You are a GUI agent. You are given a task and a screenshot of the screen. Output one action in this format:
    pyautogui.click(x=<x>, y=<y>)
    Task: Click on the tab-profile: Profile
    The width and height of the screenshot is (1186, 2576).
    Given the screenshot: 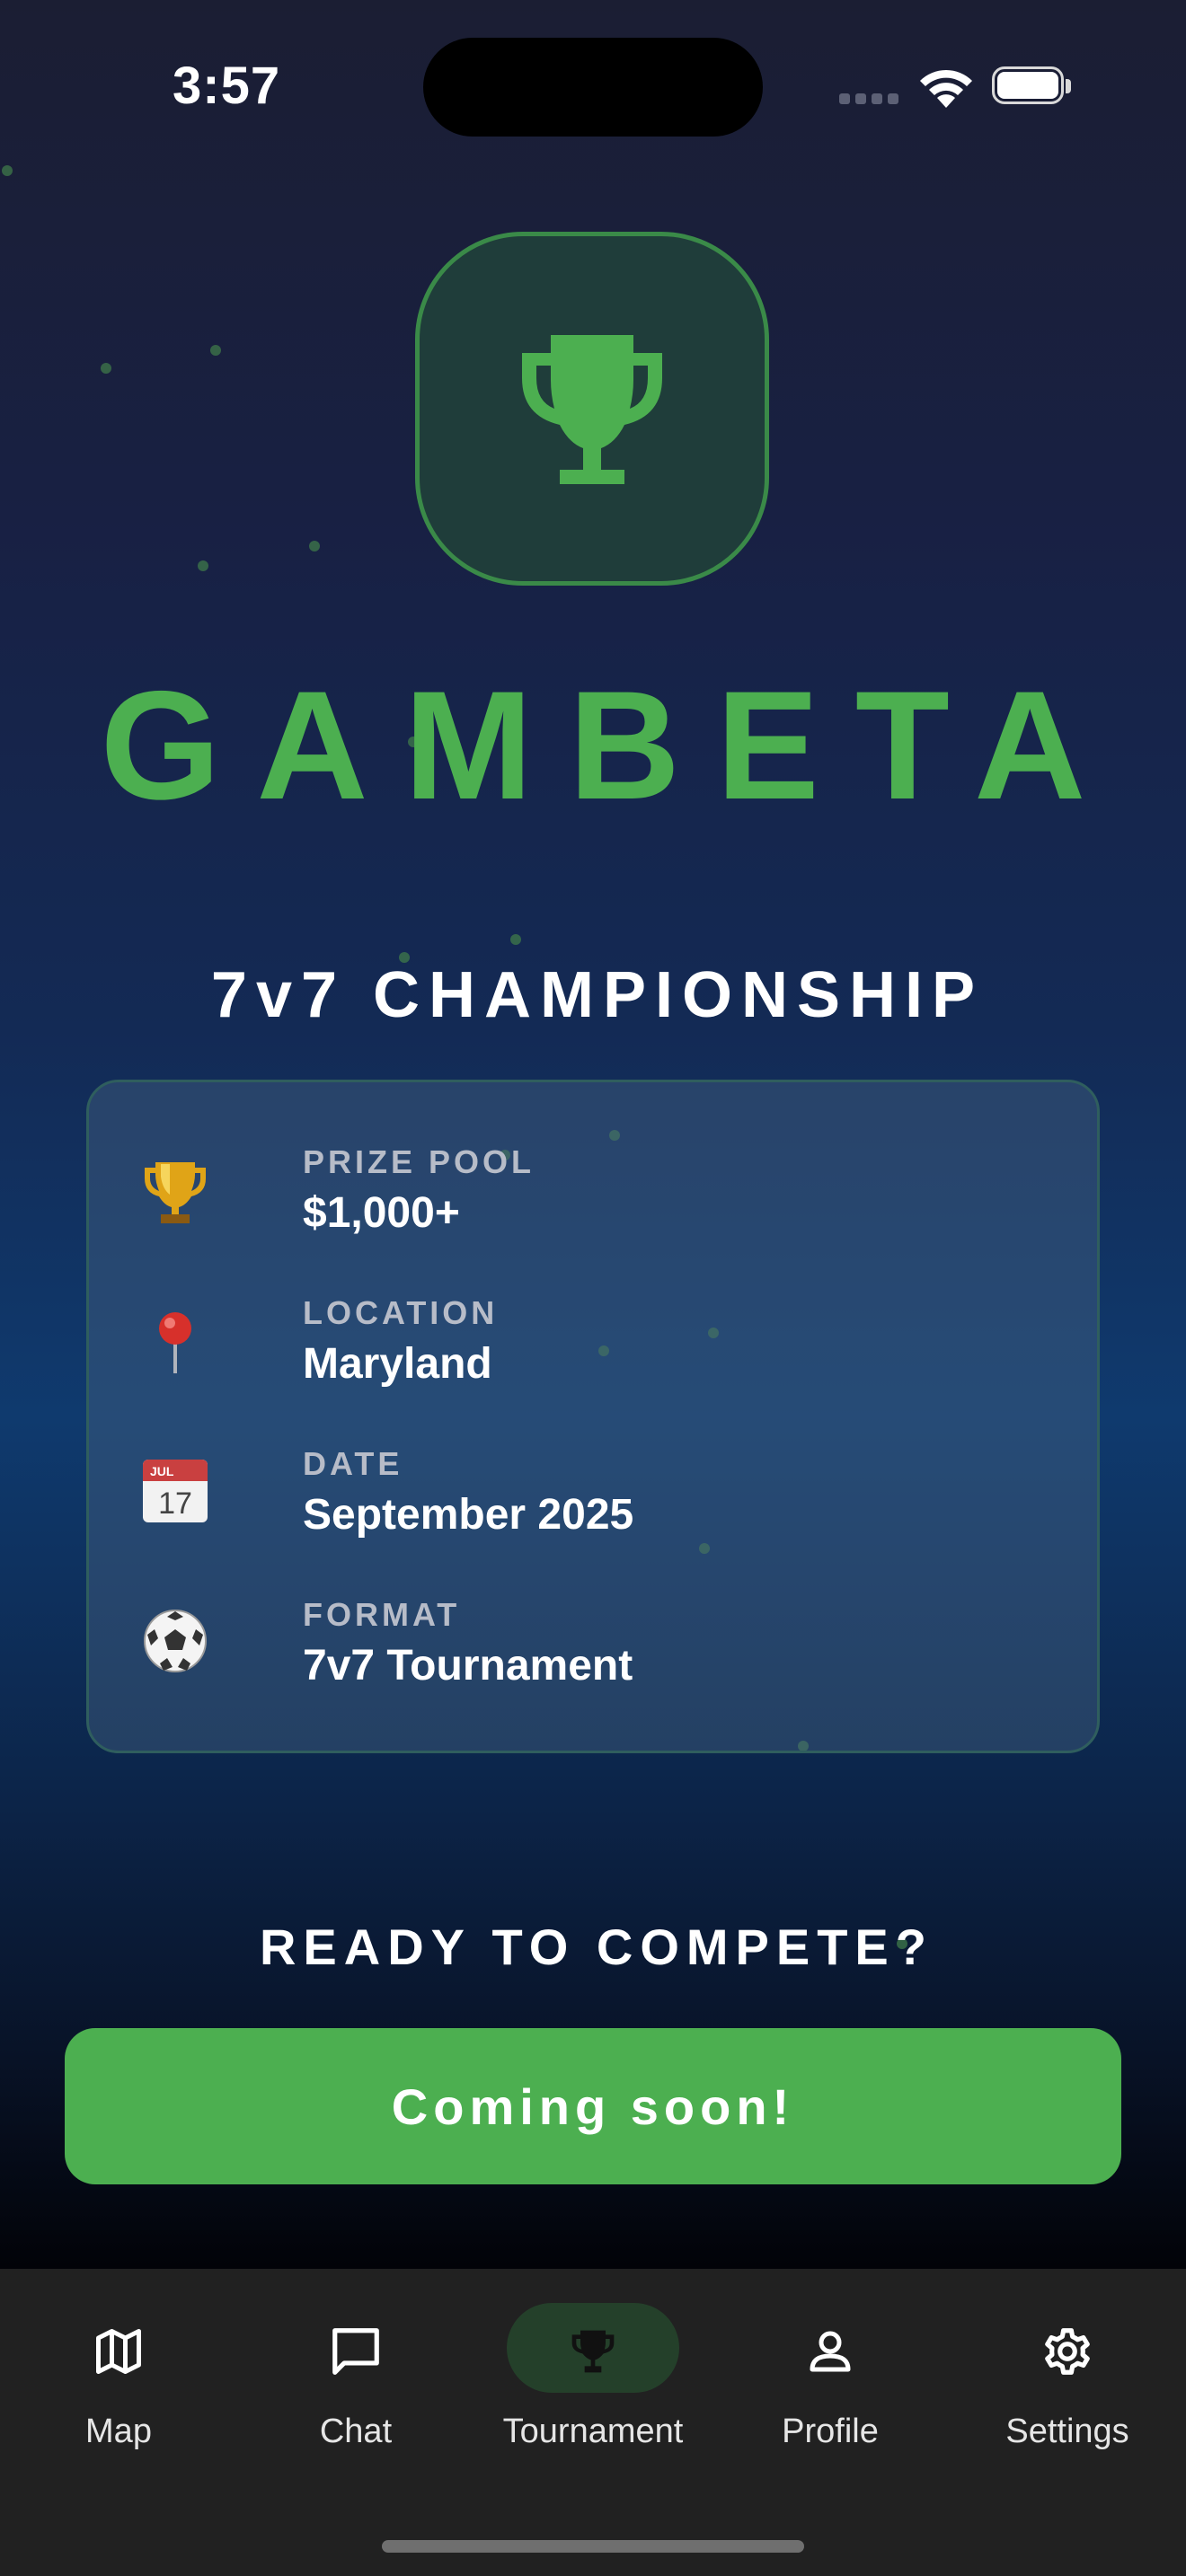 What is the action you would take?
    pyautogui.click(x=830, y=2376)
    